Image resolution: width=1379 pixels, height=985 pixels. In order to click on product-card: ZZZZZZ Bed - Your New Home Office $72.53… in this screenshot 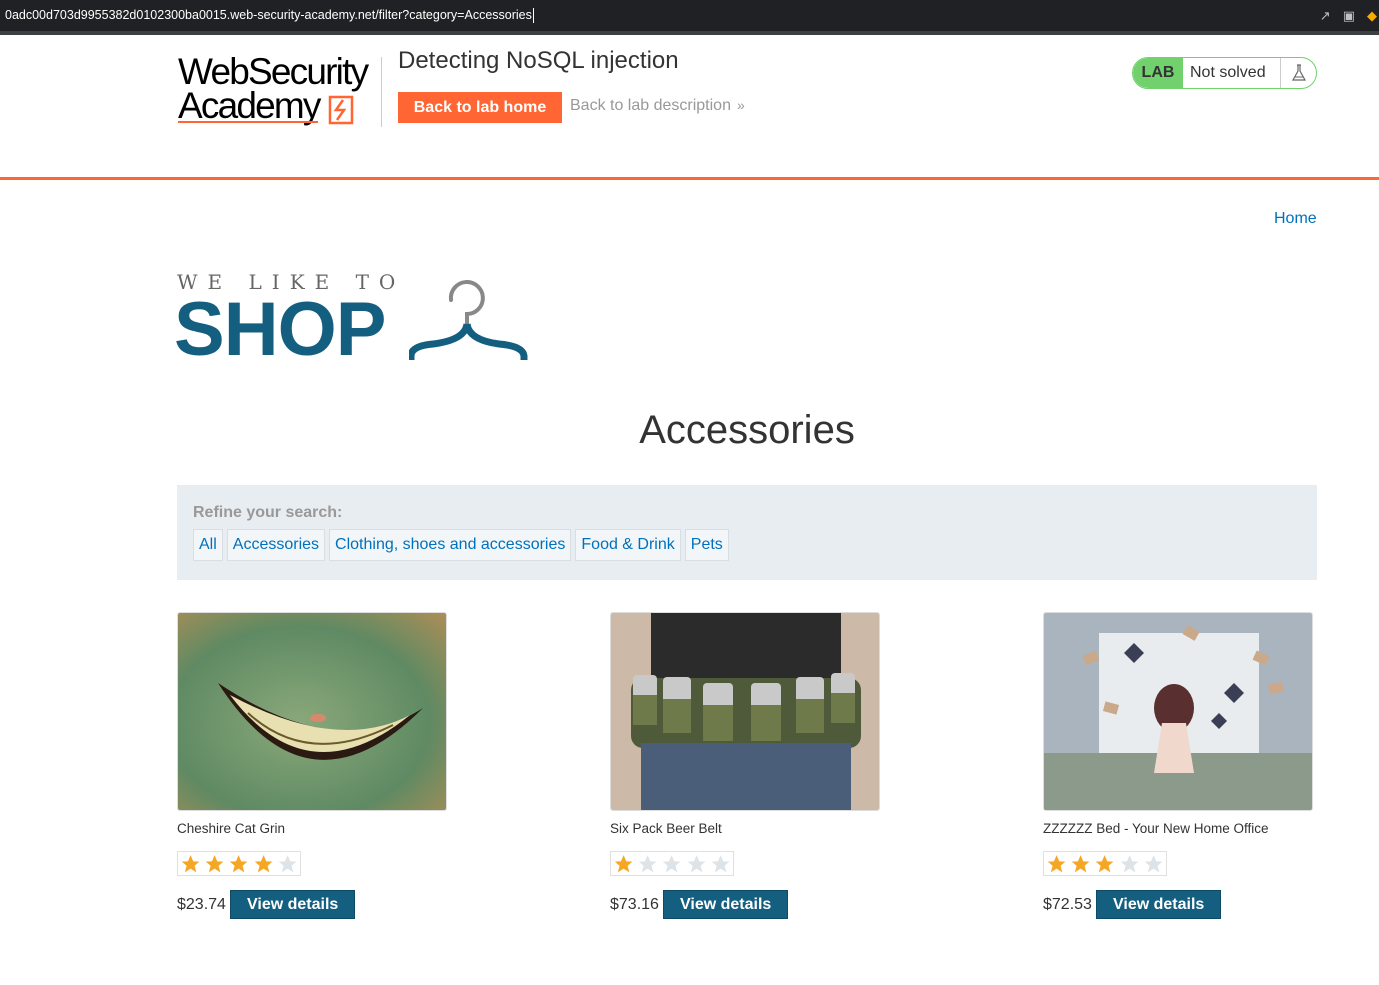, I will do `click(1193, 765)`.